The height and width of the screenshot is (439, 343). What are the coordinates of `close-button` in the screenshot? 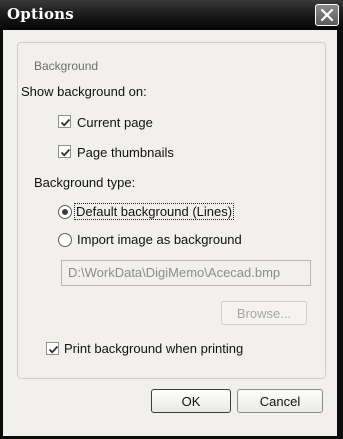 It's located at (327, 15).